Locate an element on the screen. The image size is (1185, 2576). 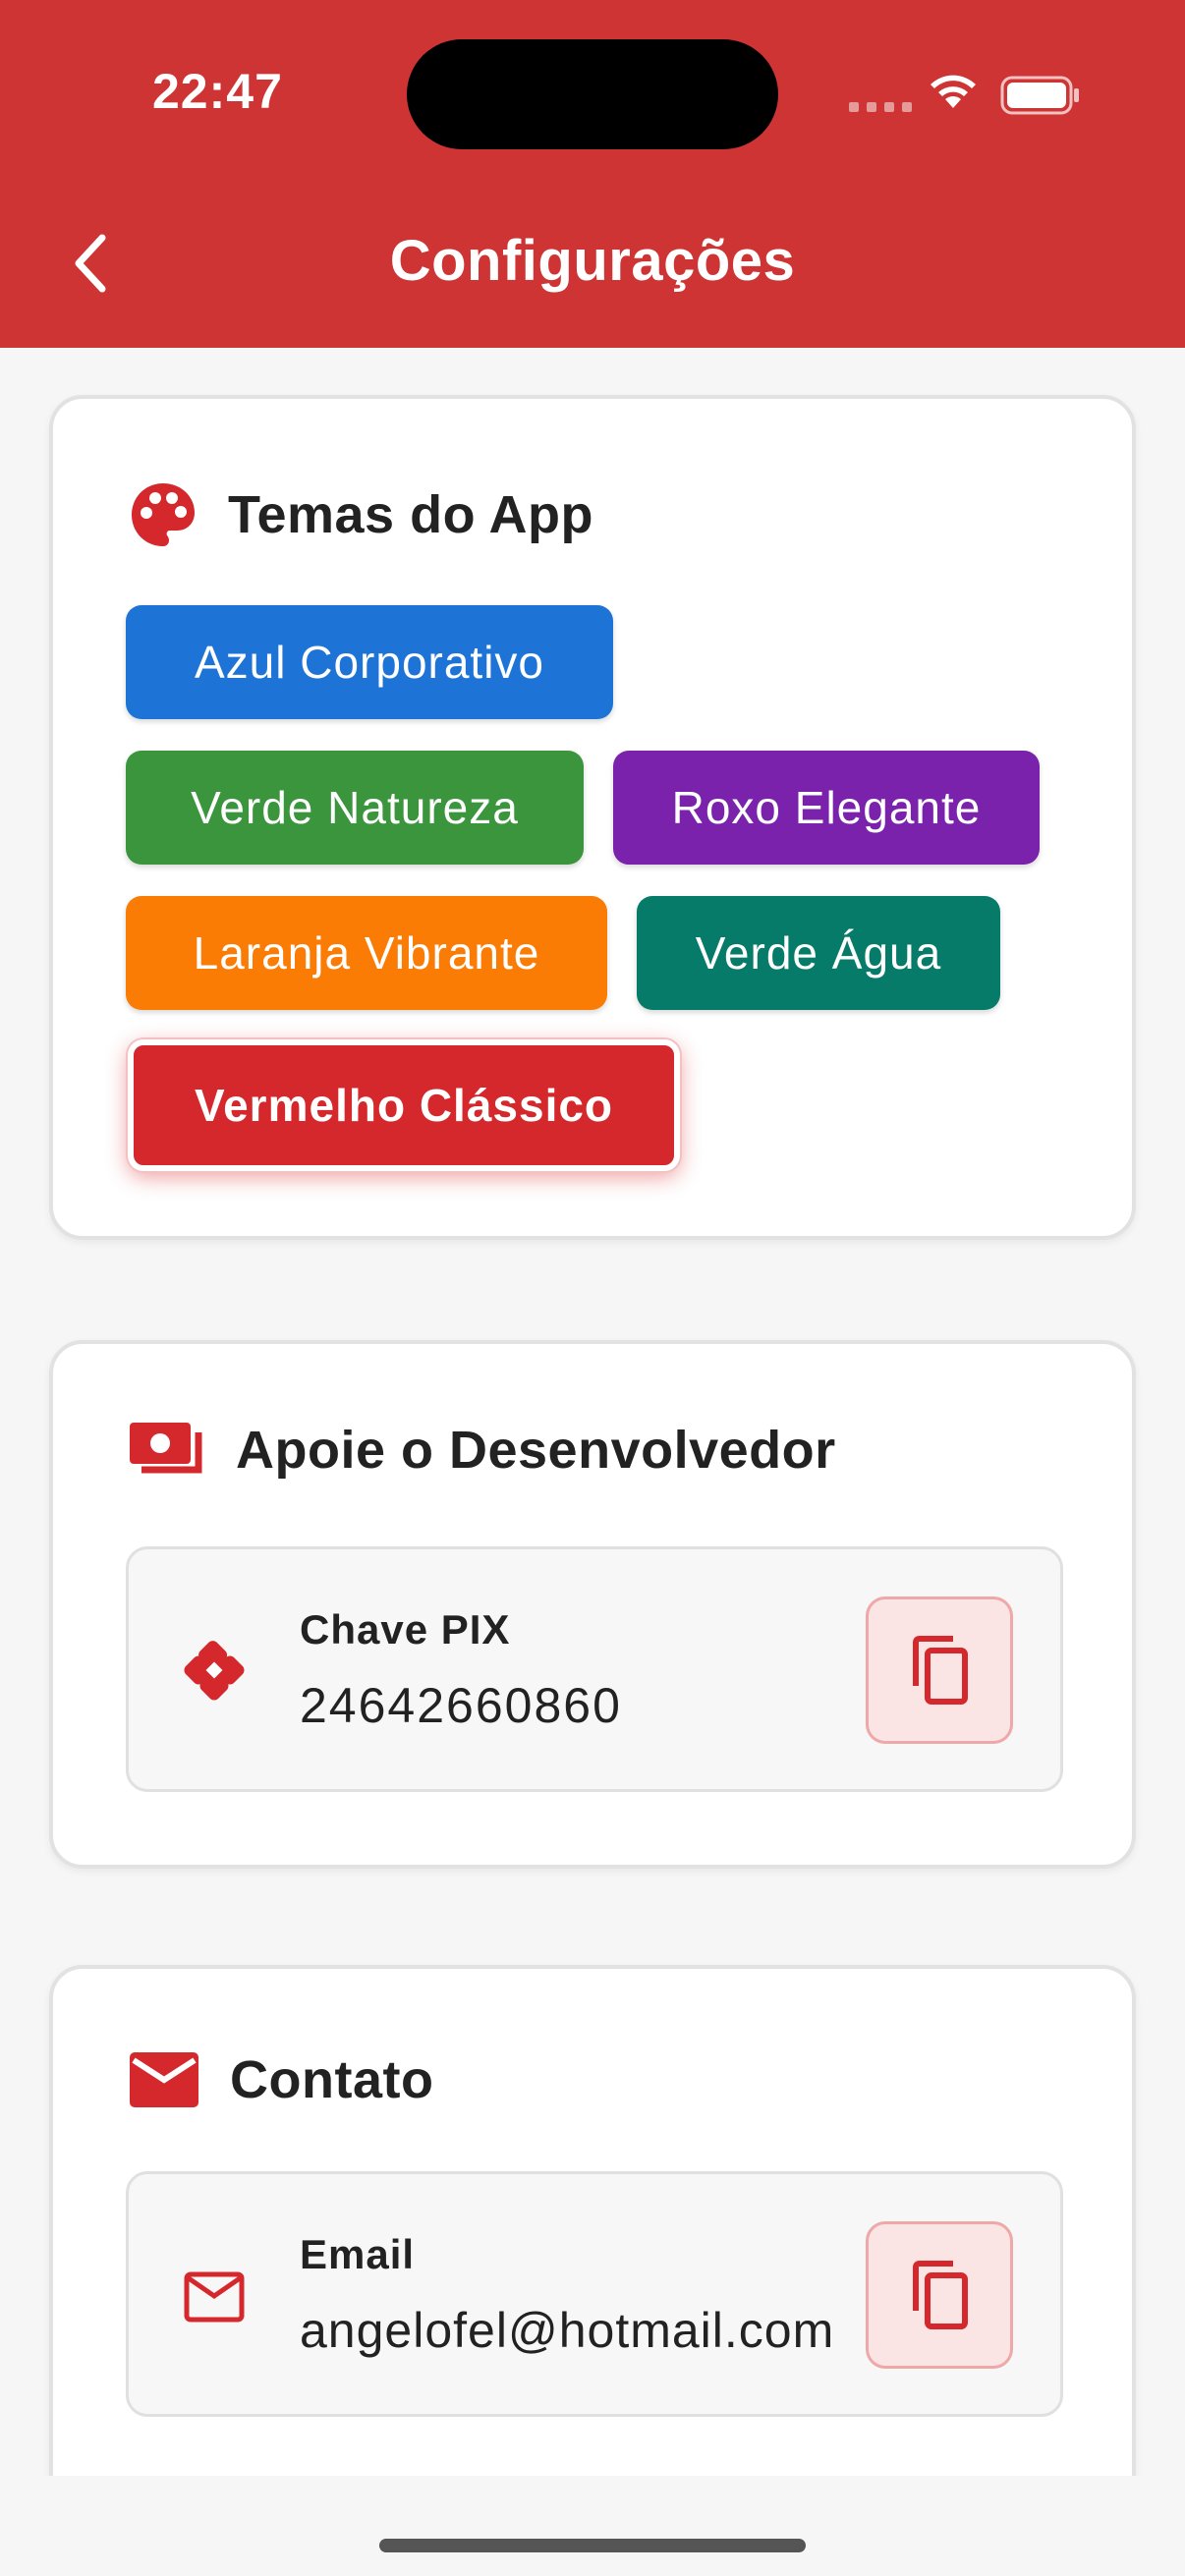
copy-email-button is located at coordinates (940, 2295).